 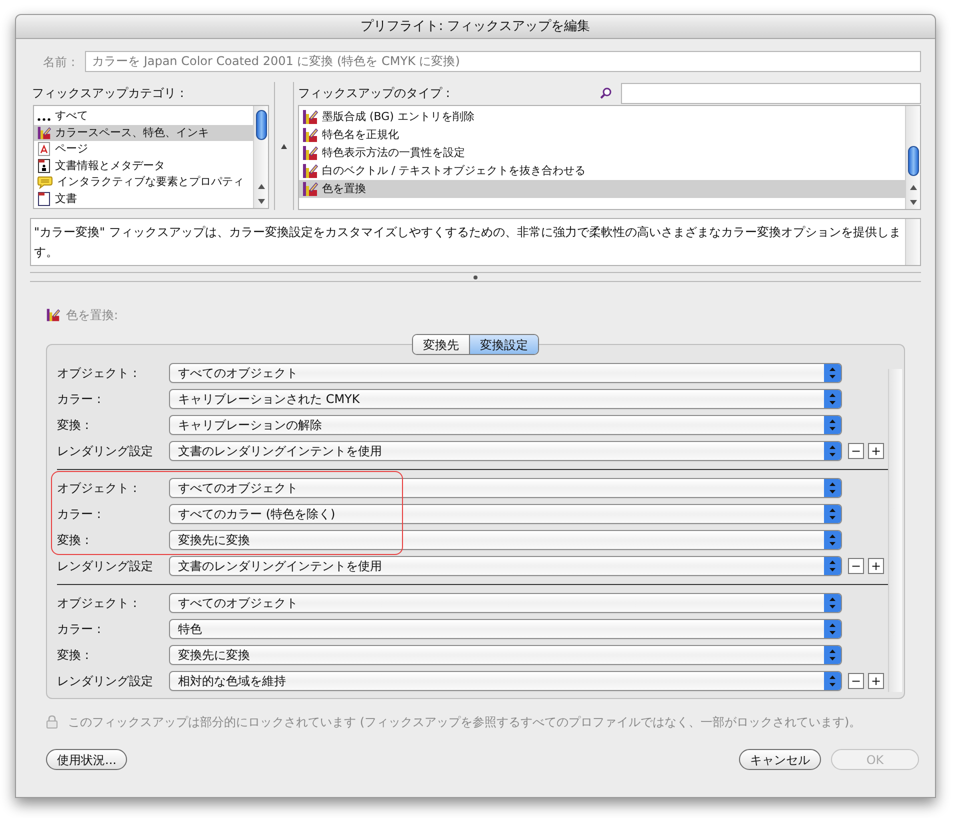 What do you see at coordinates (602, 135) in the screenshot?
I see `type-item: 特色名を正規化` at bounding box center [602, 135].